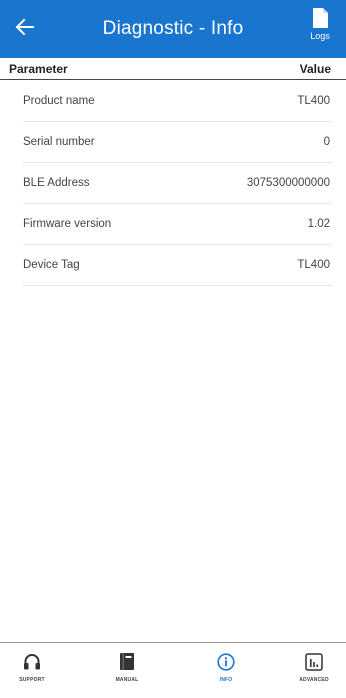 The image size is (346, 698). What do you see at coordinates (320, 36) in the screenshot?
I see `logs-label: Logs` at bounding box center [320, 36].